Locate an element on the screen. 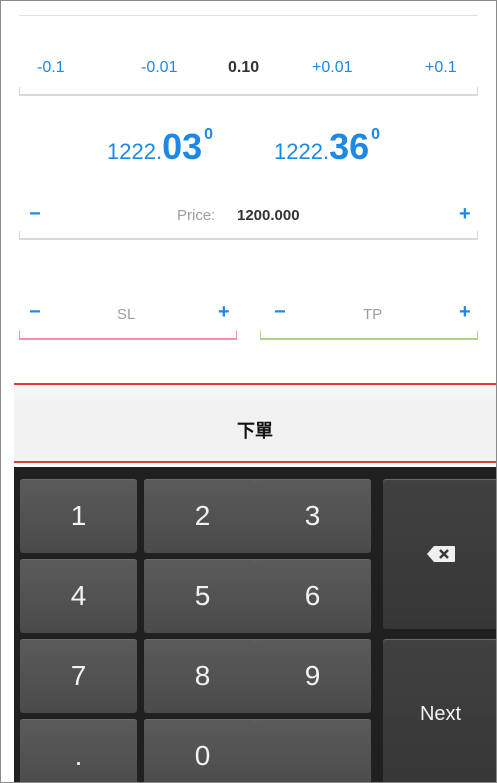  key-4: 4 is located at coordinates (78, 596).